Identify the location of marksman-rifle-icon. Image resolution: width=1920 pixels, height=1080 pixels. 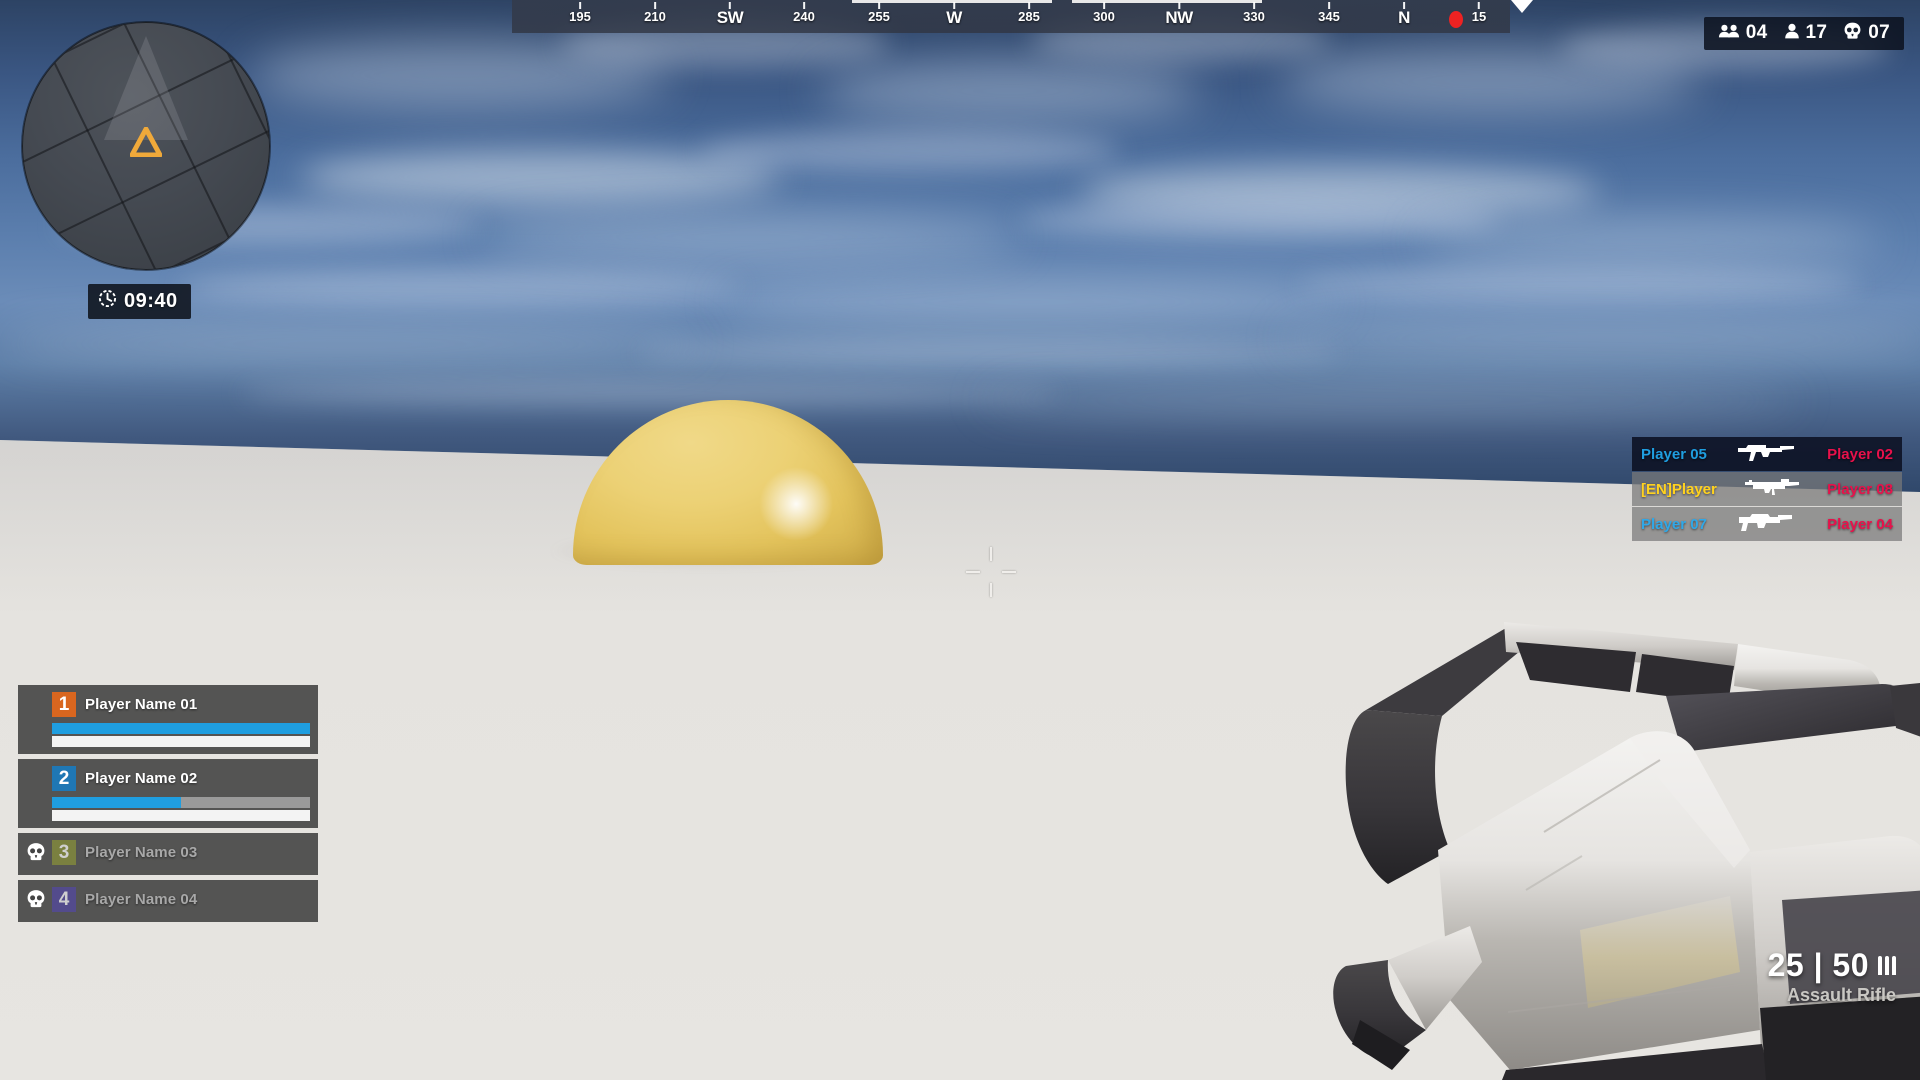
(1767, 524).